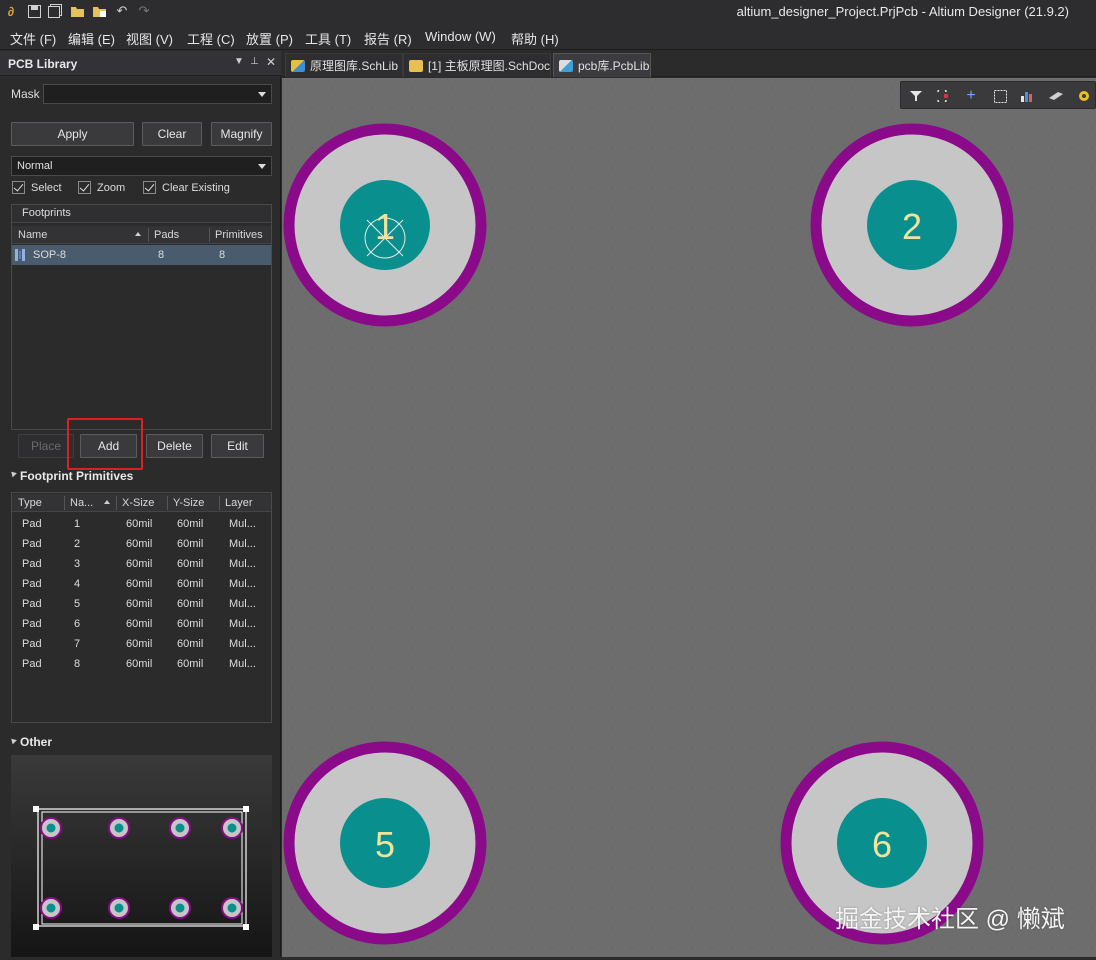 This screenshot has height=960, width=1096. I want to click on footprints-table-header: Name Pads Primitives, so click(141, 235).